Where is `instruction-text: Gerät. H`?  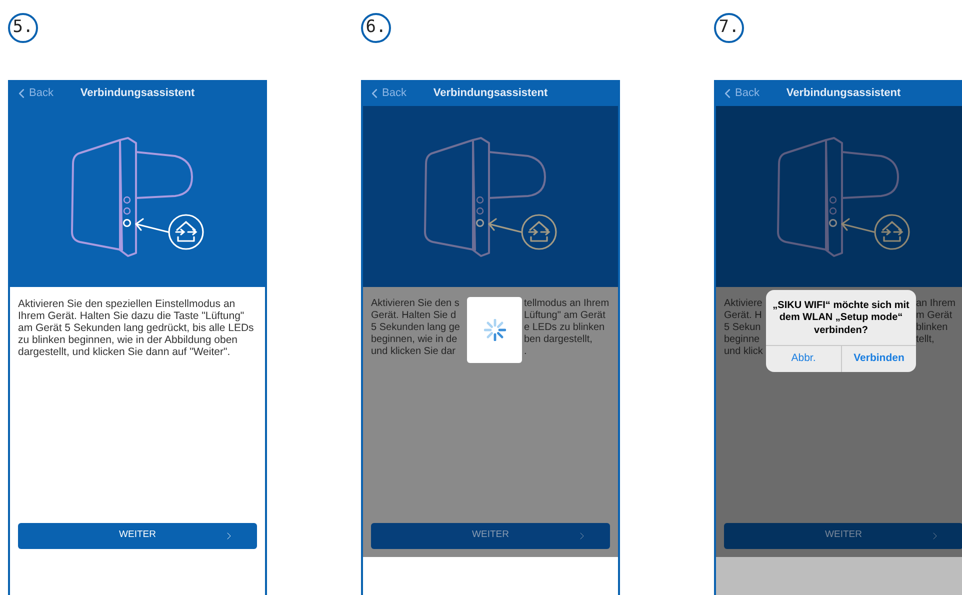
instruction-text: Gerät. H is located at coordinates (743, 316).